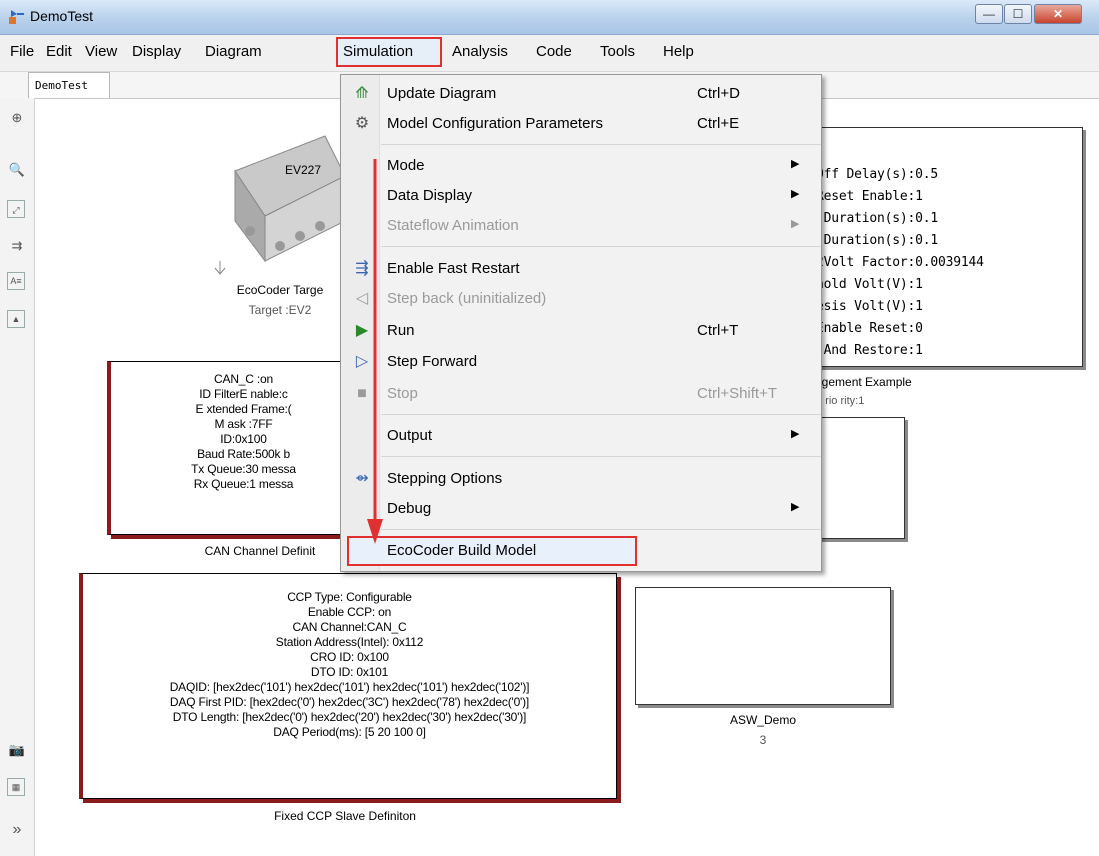 The height and width of the screenshot is (856, 1099). Describe the element at coordinates (378, 51) in the screenshot. I see `menu-simulation: Simulation` at that location.